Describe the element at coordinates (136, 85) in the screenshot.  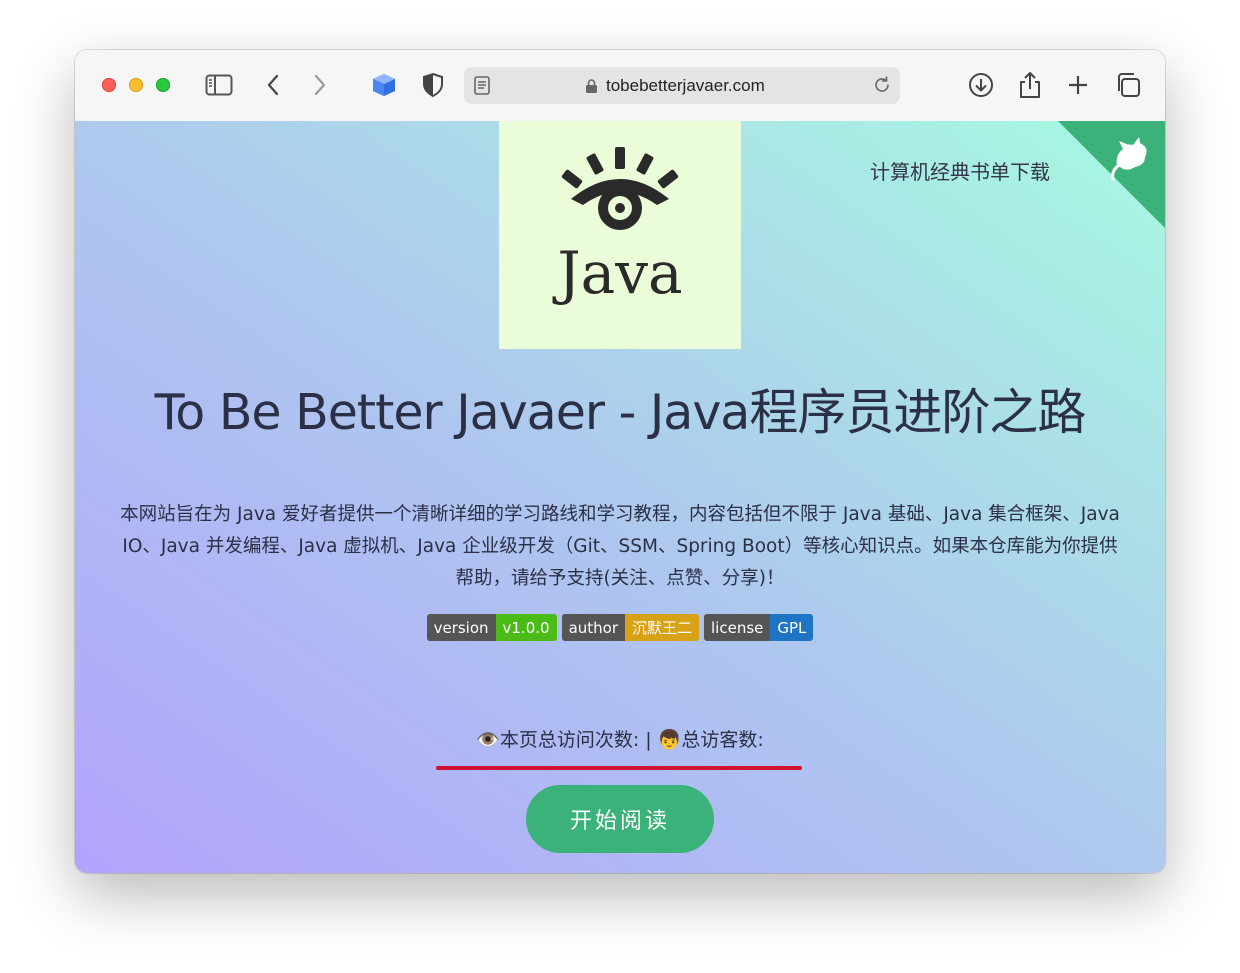
I see `minimize-window-button` at that location.